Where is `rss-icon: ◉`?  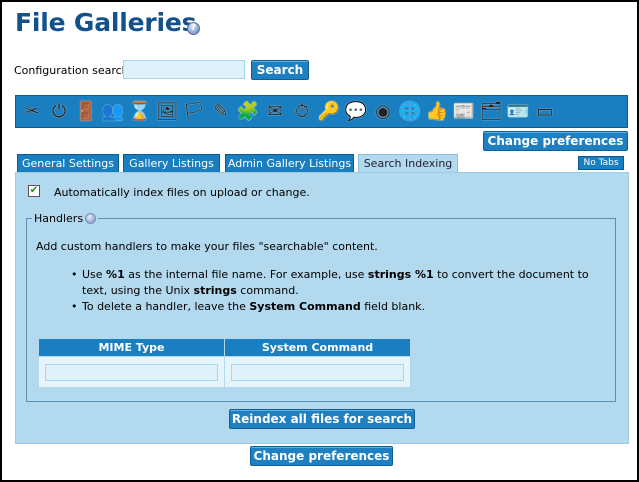 rss-icon: ◉ is located at coordinates (383, 112).